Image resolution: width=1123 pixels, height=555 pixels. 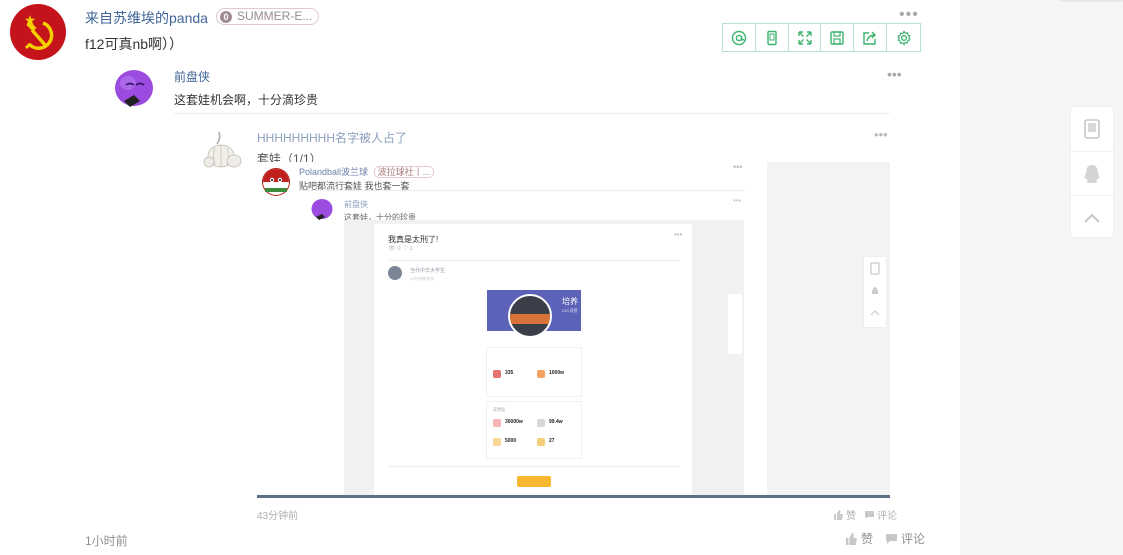 What do you see at coordinates (570, 301) in the screenshot?
I see `profile-title: 培养` at bounding box center [570, 301].